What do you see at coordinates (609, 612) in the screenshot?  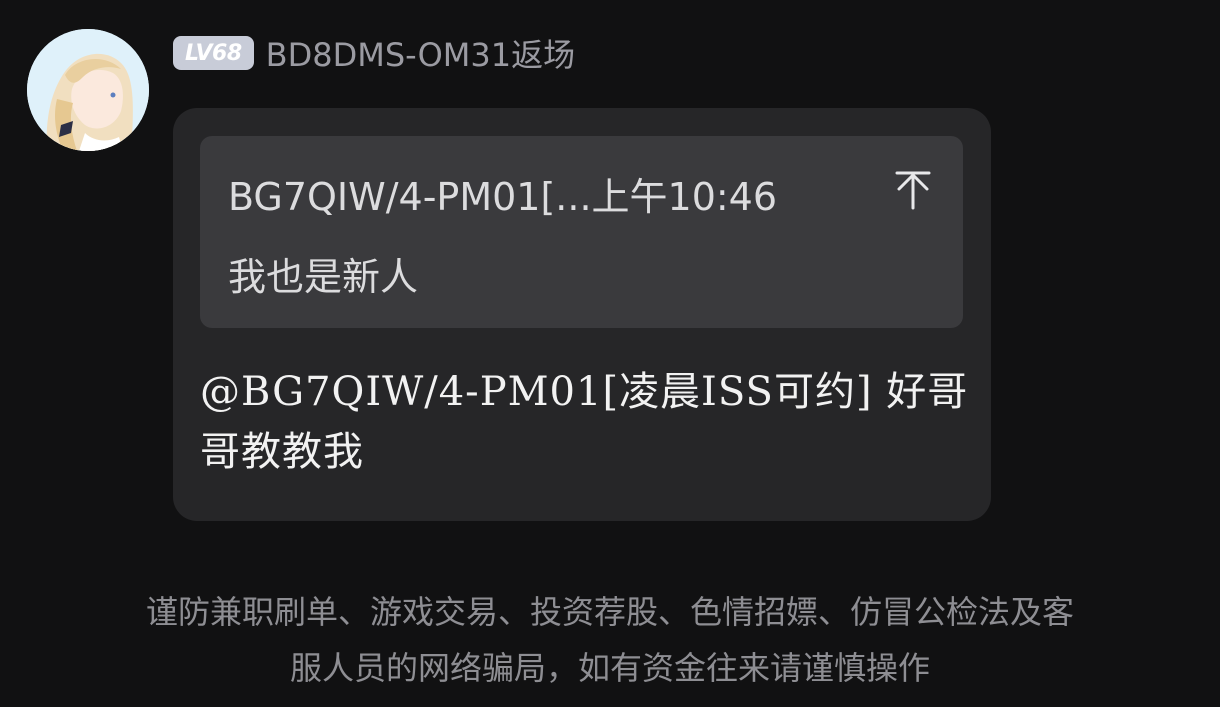 I see `fraud-warning-line-1: 谨防兼职刷单、游戏交易、投资荐股、色情招嫖、仿冒公检法及客` at bounding box center [609, 612].